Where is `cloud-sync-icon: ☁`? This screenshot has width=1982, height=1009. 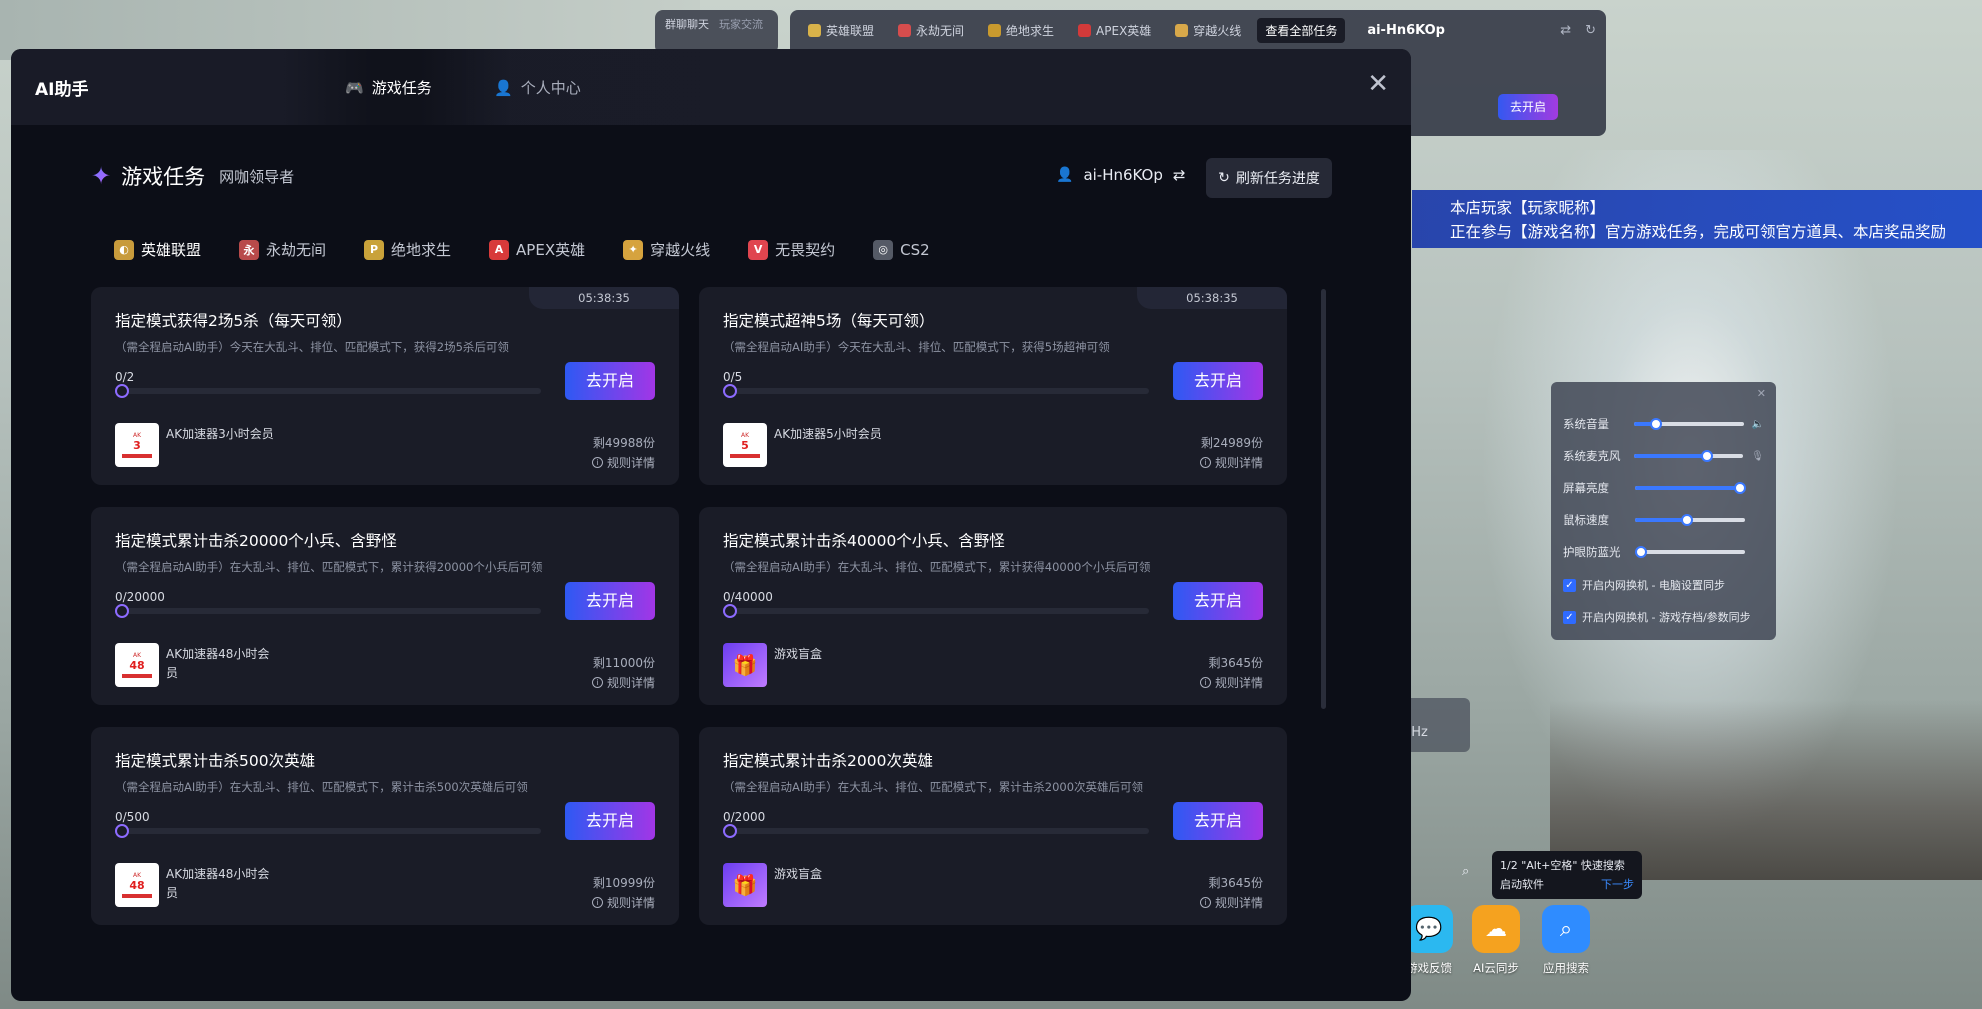
cloud-sync-icon: ☁ is located at coordinates (1496, 929).